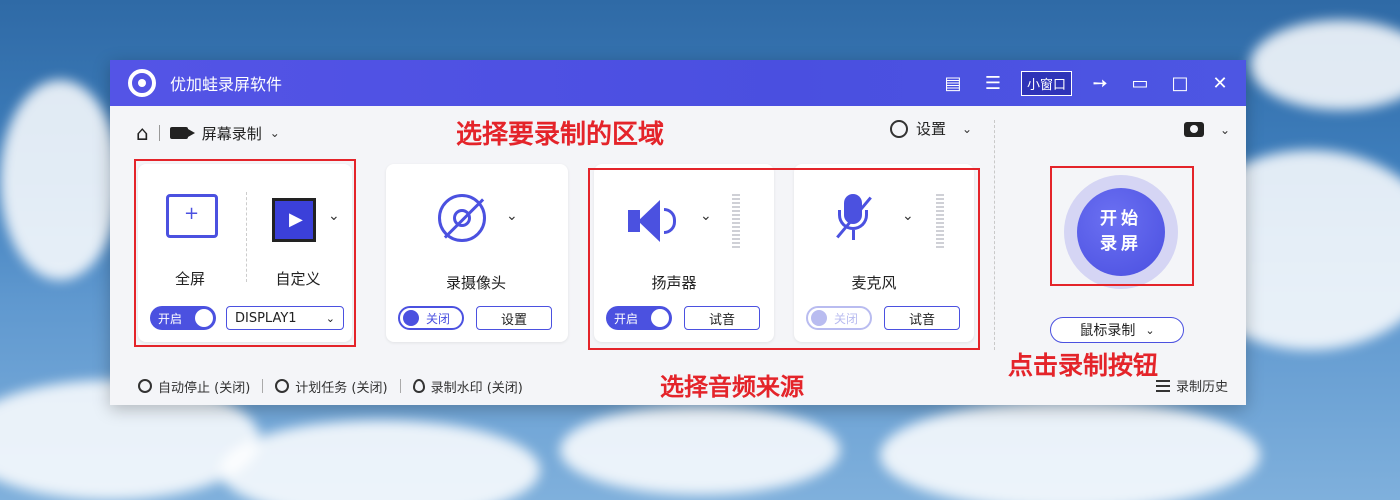 This screenshot has height=500, width=1400. Describe the element at coordinates (232, 133) in the screenshot. I see `record-mode-label: 屏幕录制` at that location.